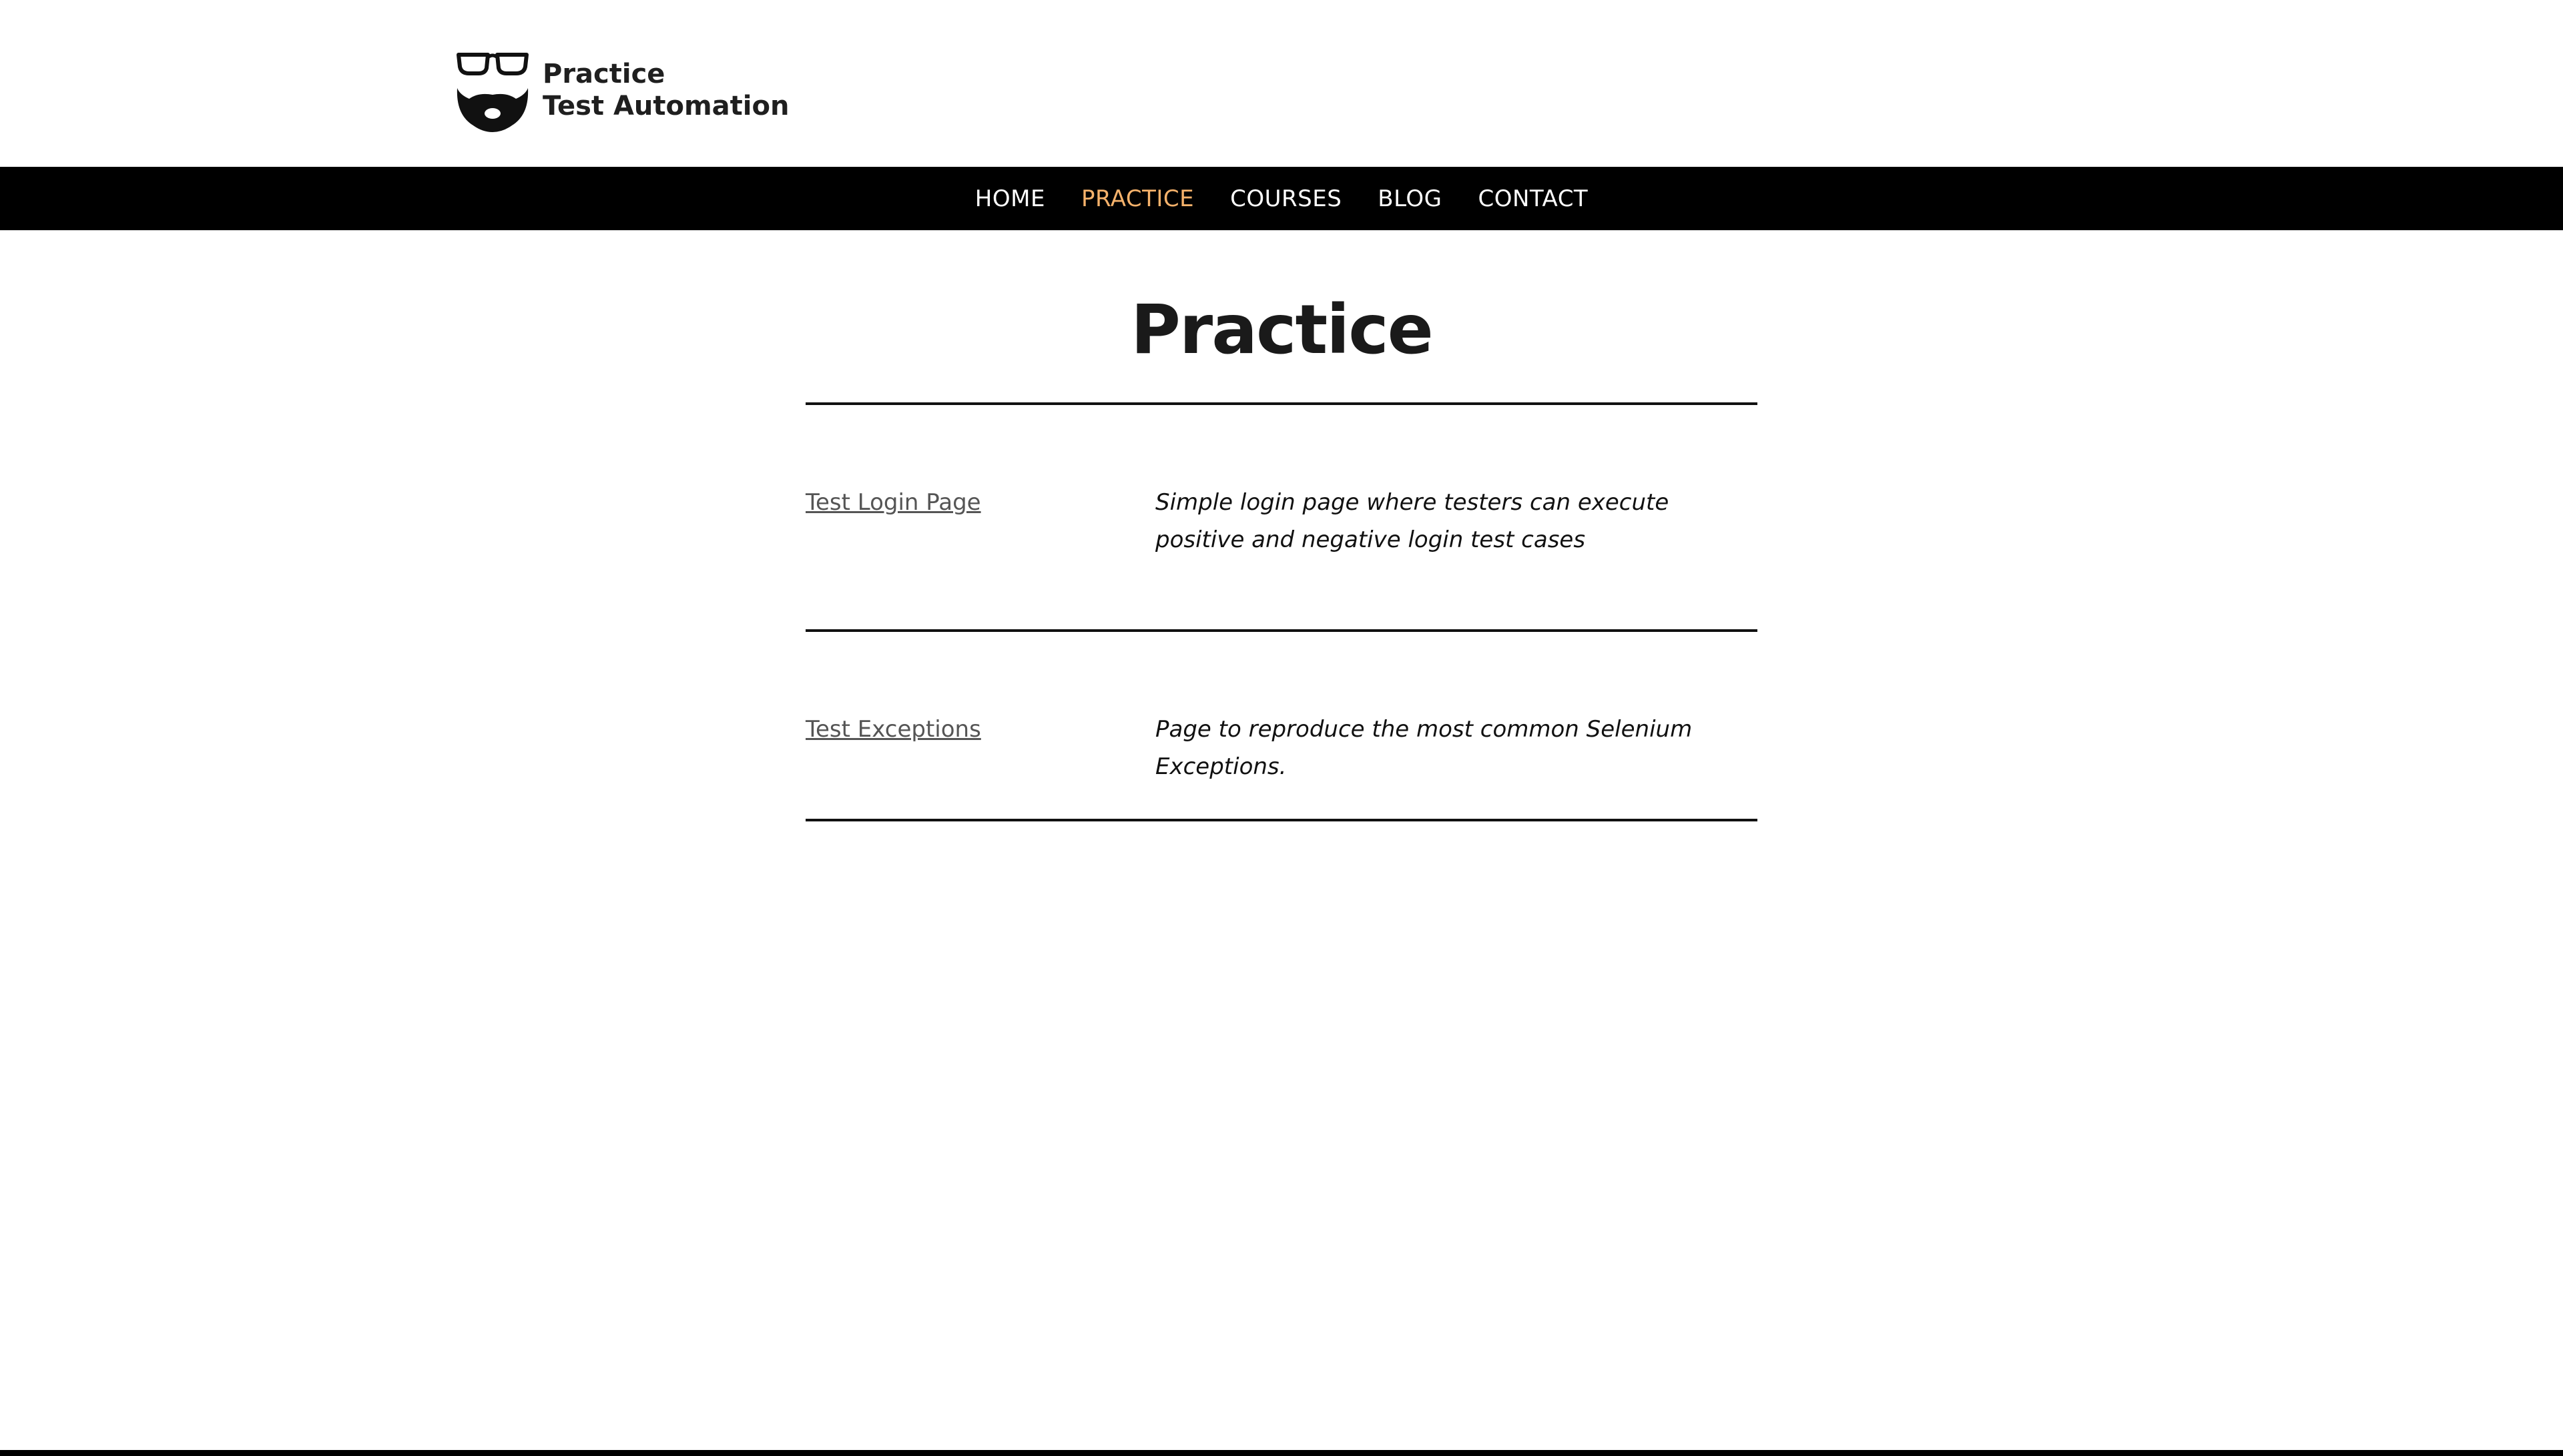 The image size is (2563, 1456). Describe the element at coordinates (1286, 199) in the screenshot. I see `nav-courses: COURSES` at that location.